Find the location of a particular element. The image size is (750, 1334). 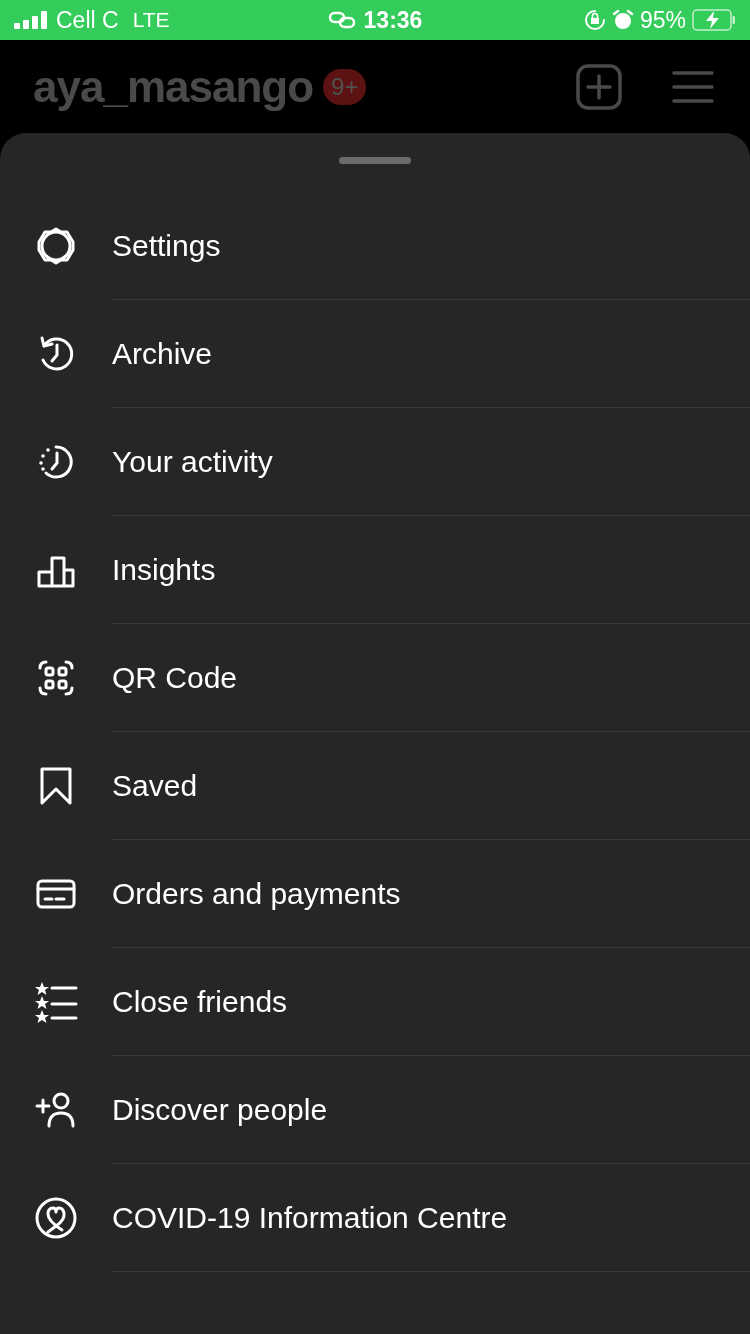

battery-charging-icon is located at coordinates (714, 20).